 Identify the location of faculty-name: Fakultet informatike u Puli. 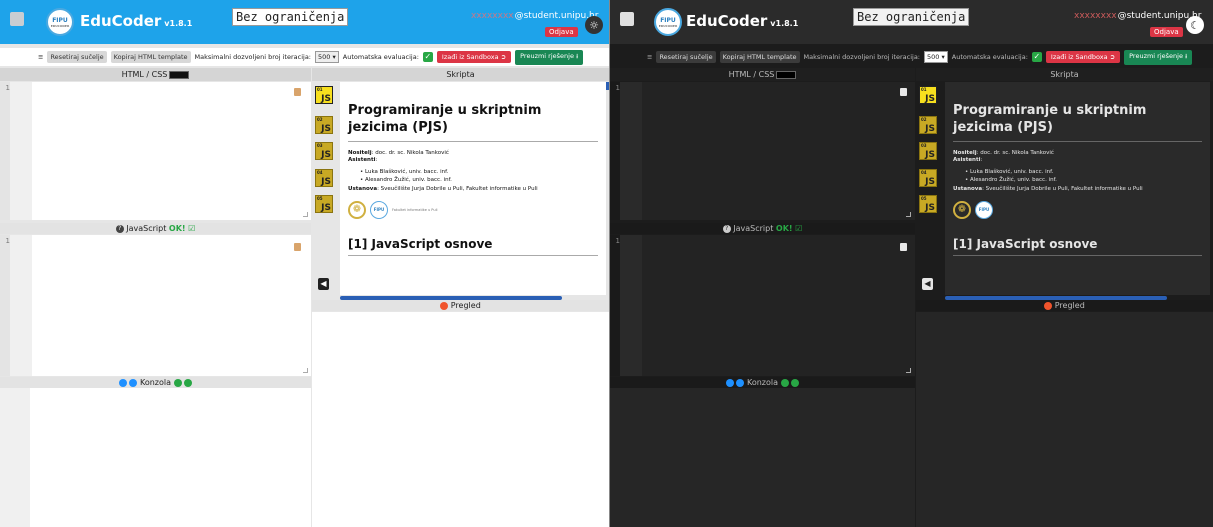
(415, 210).